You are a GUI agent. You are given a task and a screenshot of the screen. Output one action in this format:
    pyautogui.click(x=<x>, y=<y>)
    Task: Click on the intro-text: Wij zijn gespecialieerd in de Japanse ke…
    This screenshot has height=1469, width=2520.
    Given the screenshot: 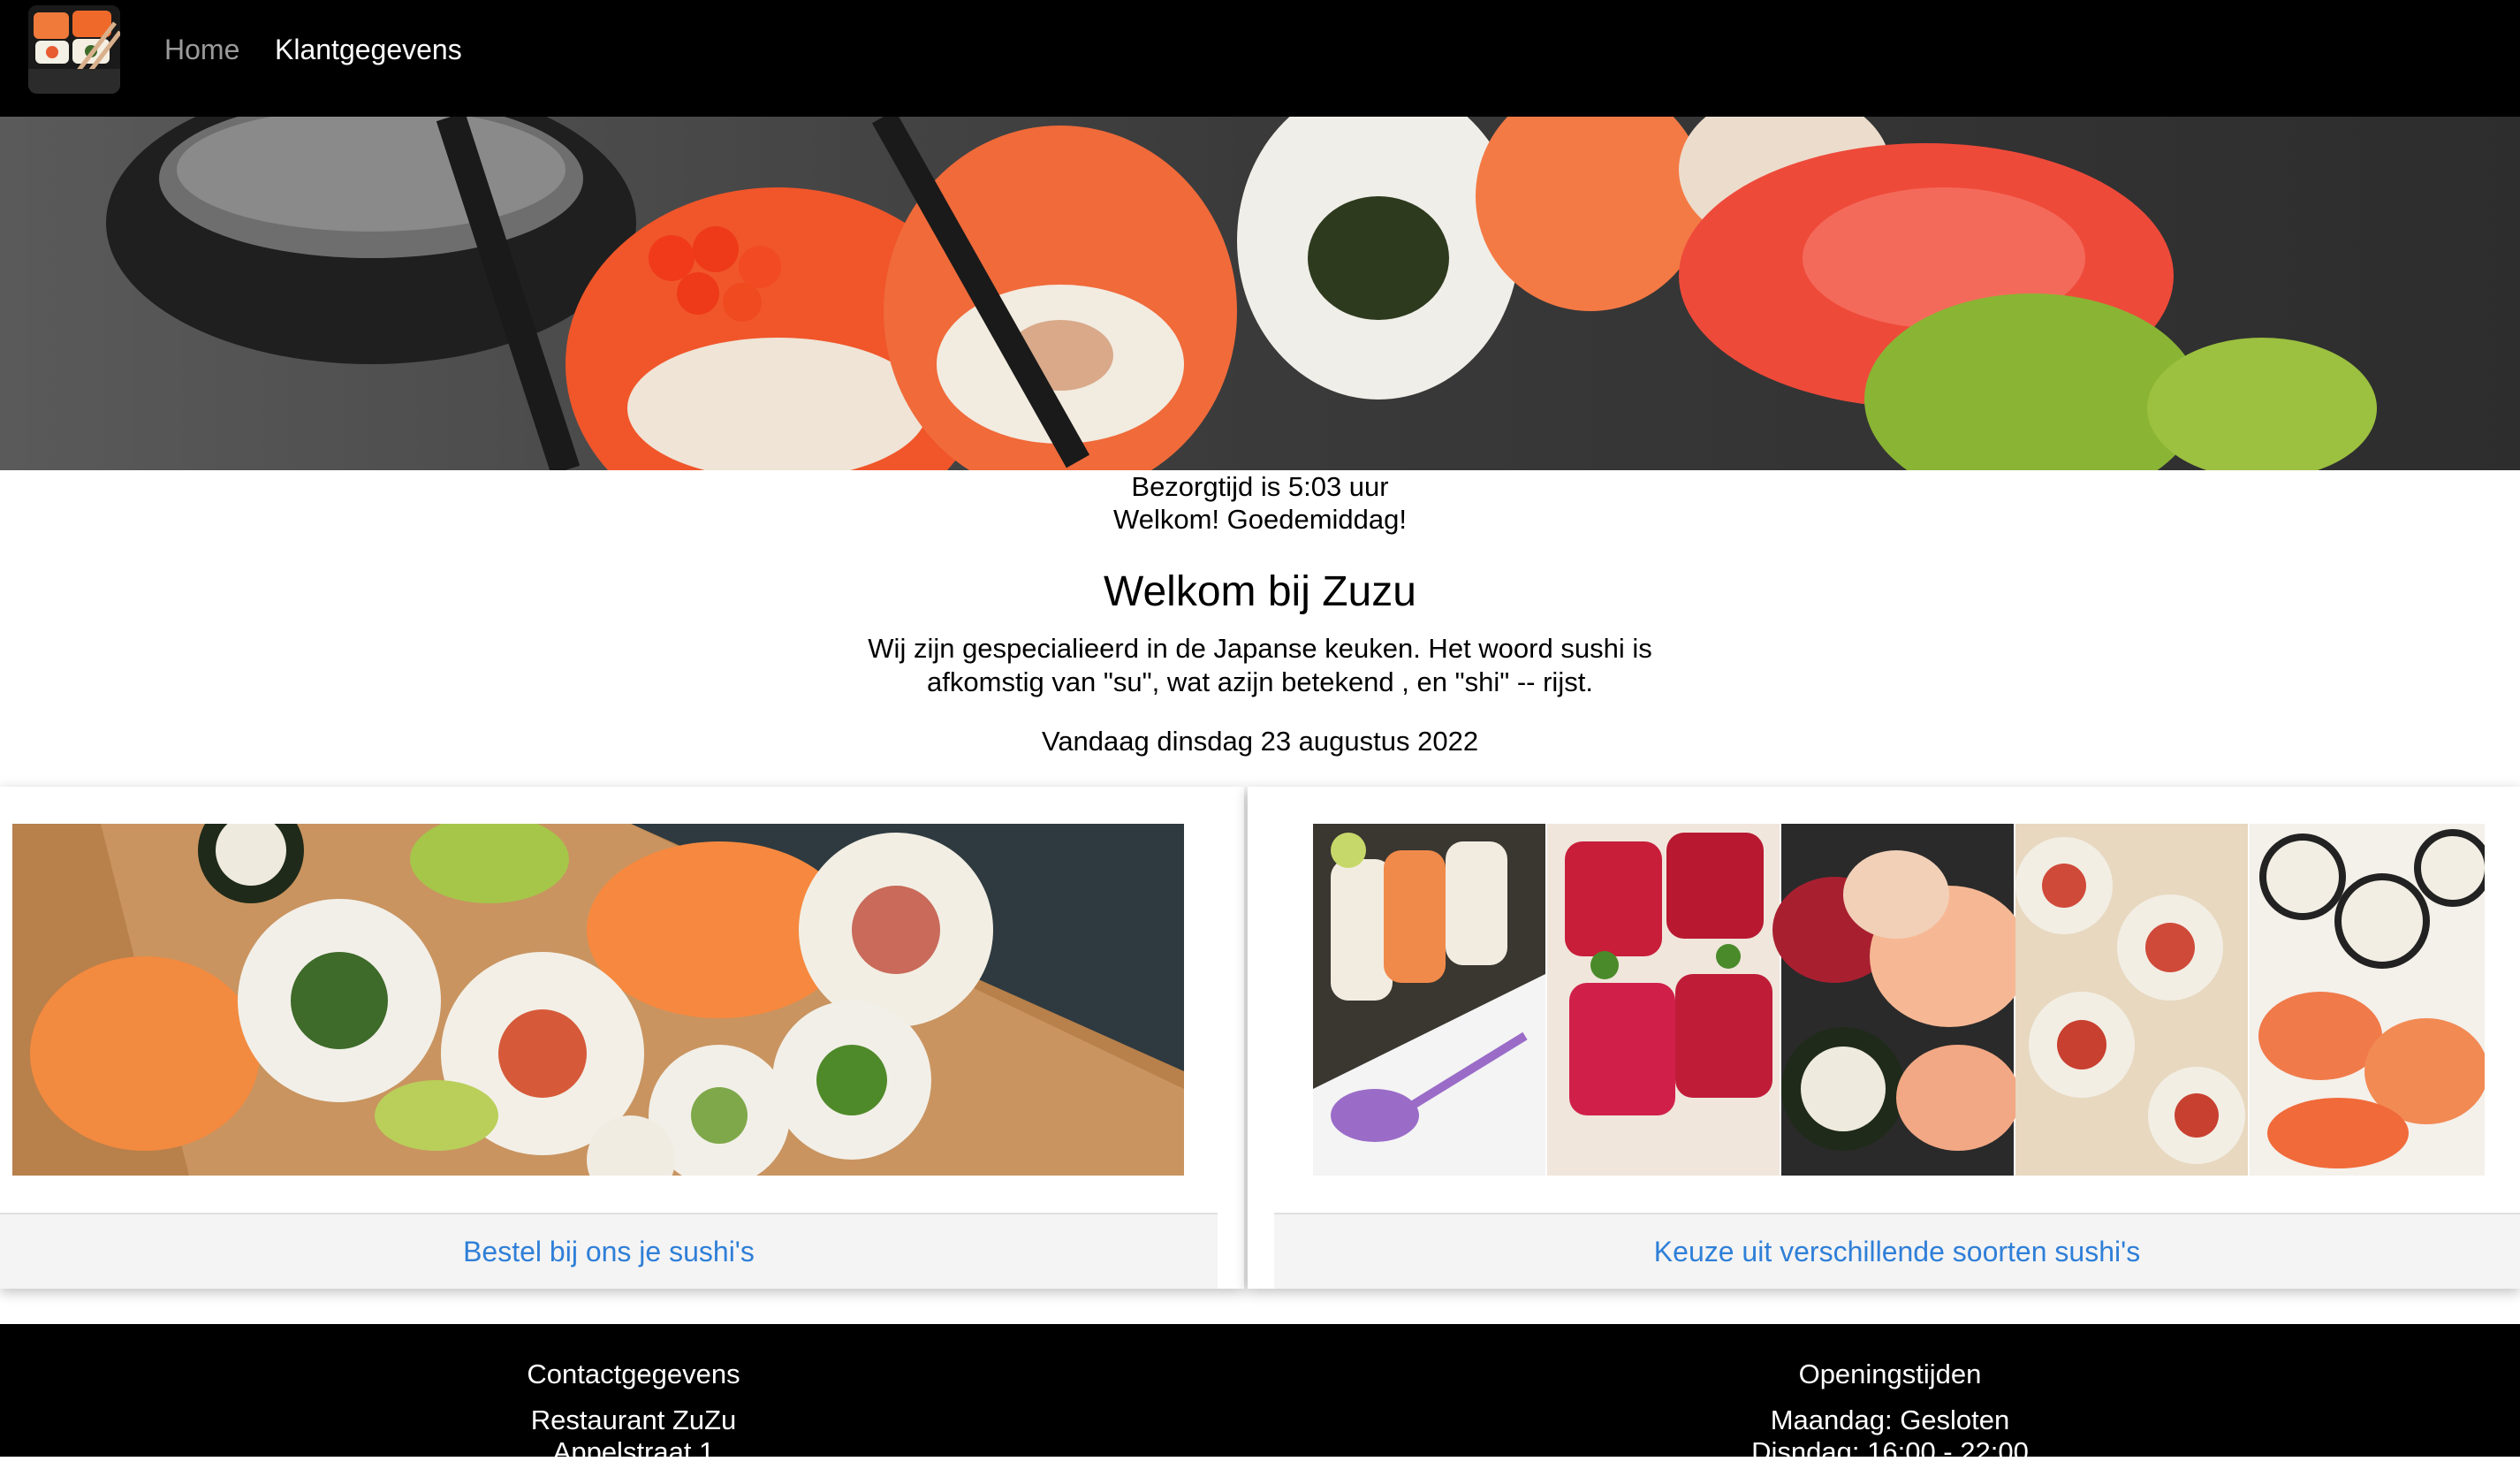 What is the action you would take?
    pyautogui.click(x=1260, y=665)
    